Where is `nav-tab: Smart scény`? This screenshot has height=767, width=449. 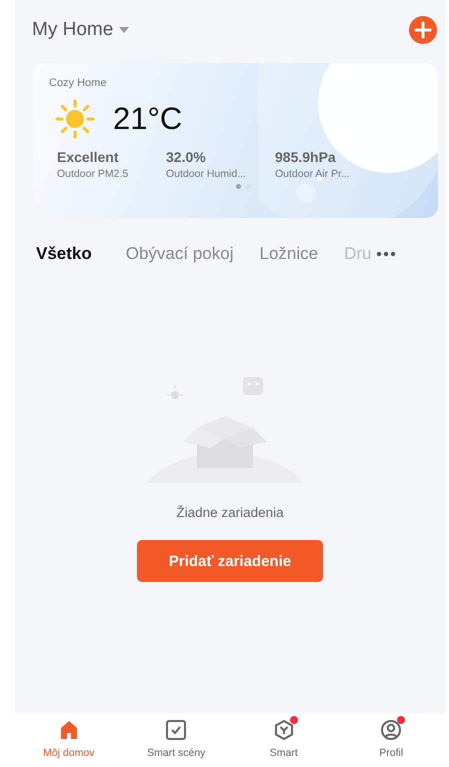
nav-tab: Smart scény is located at coordinates (176, 743).